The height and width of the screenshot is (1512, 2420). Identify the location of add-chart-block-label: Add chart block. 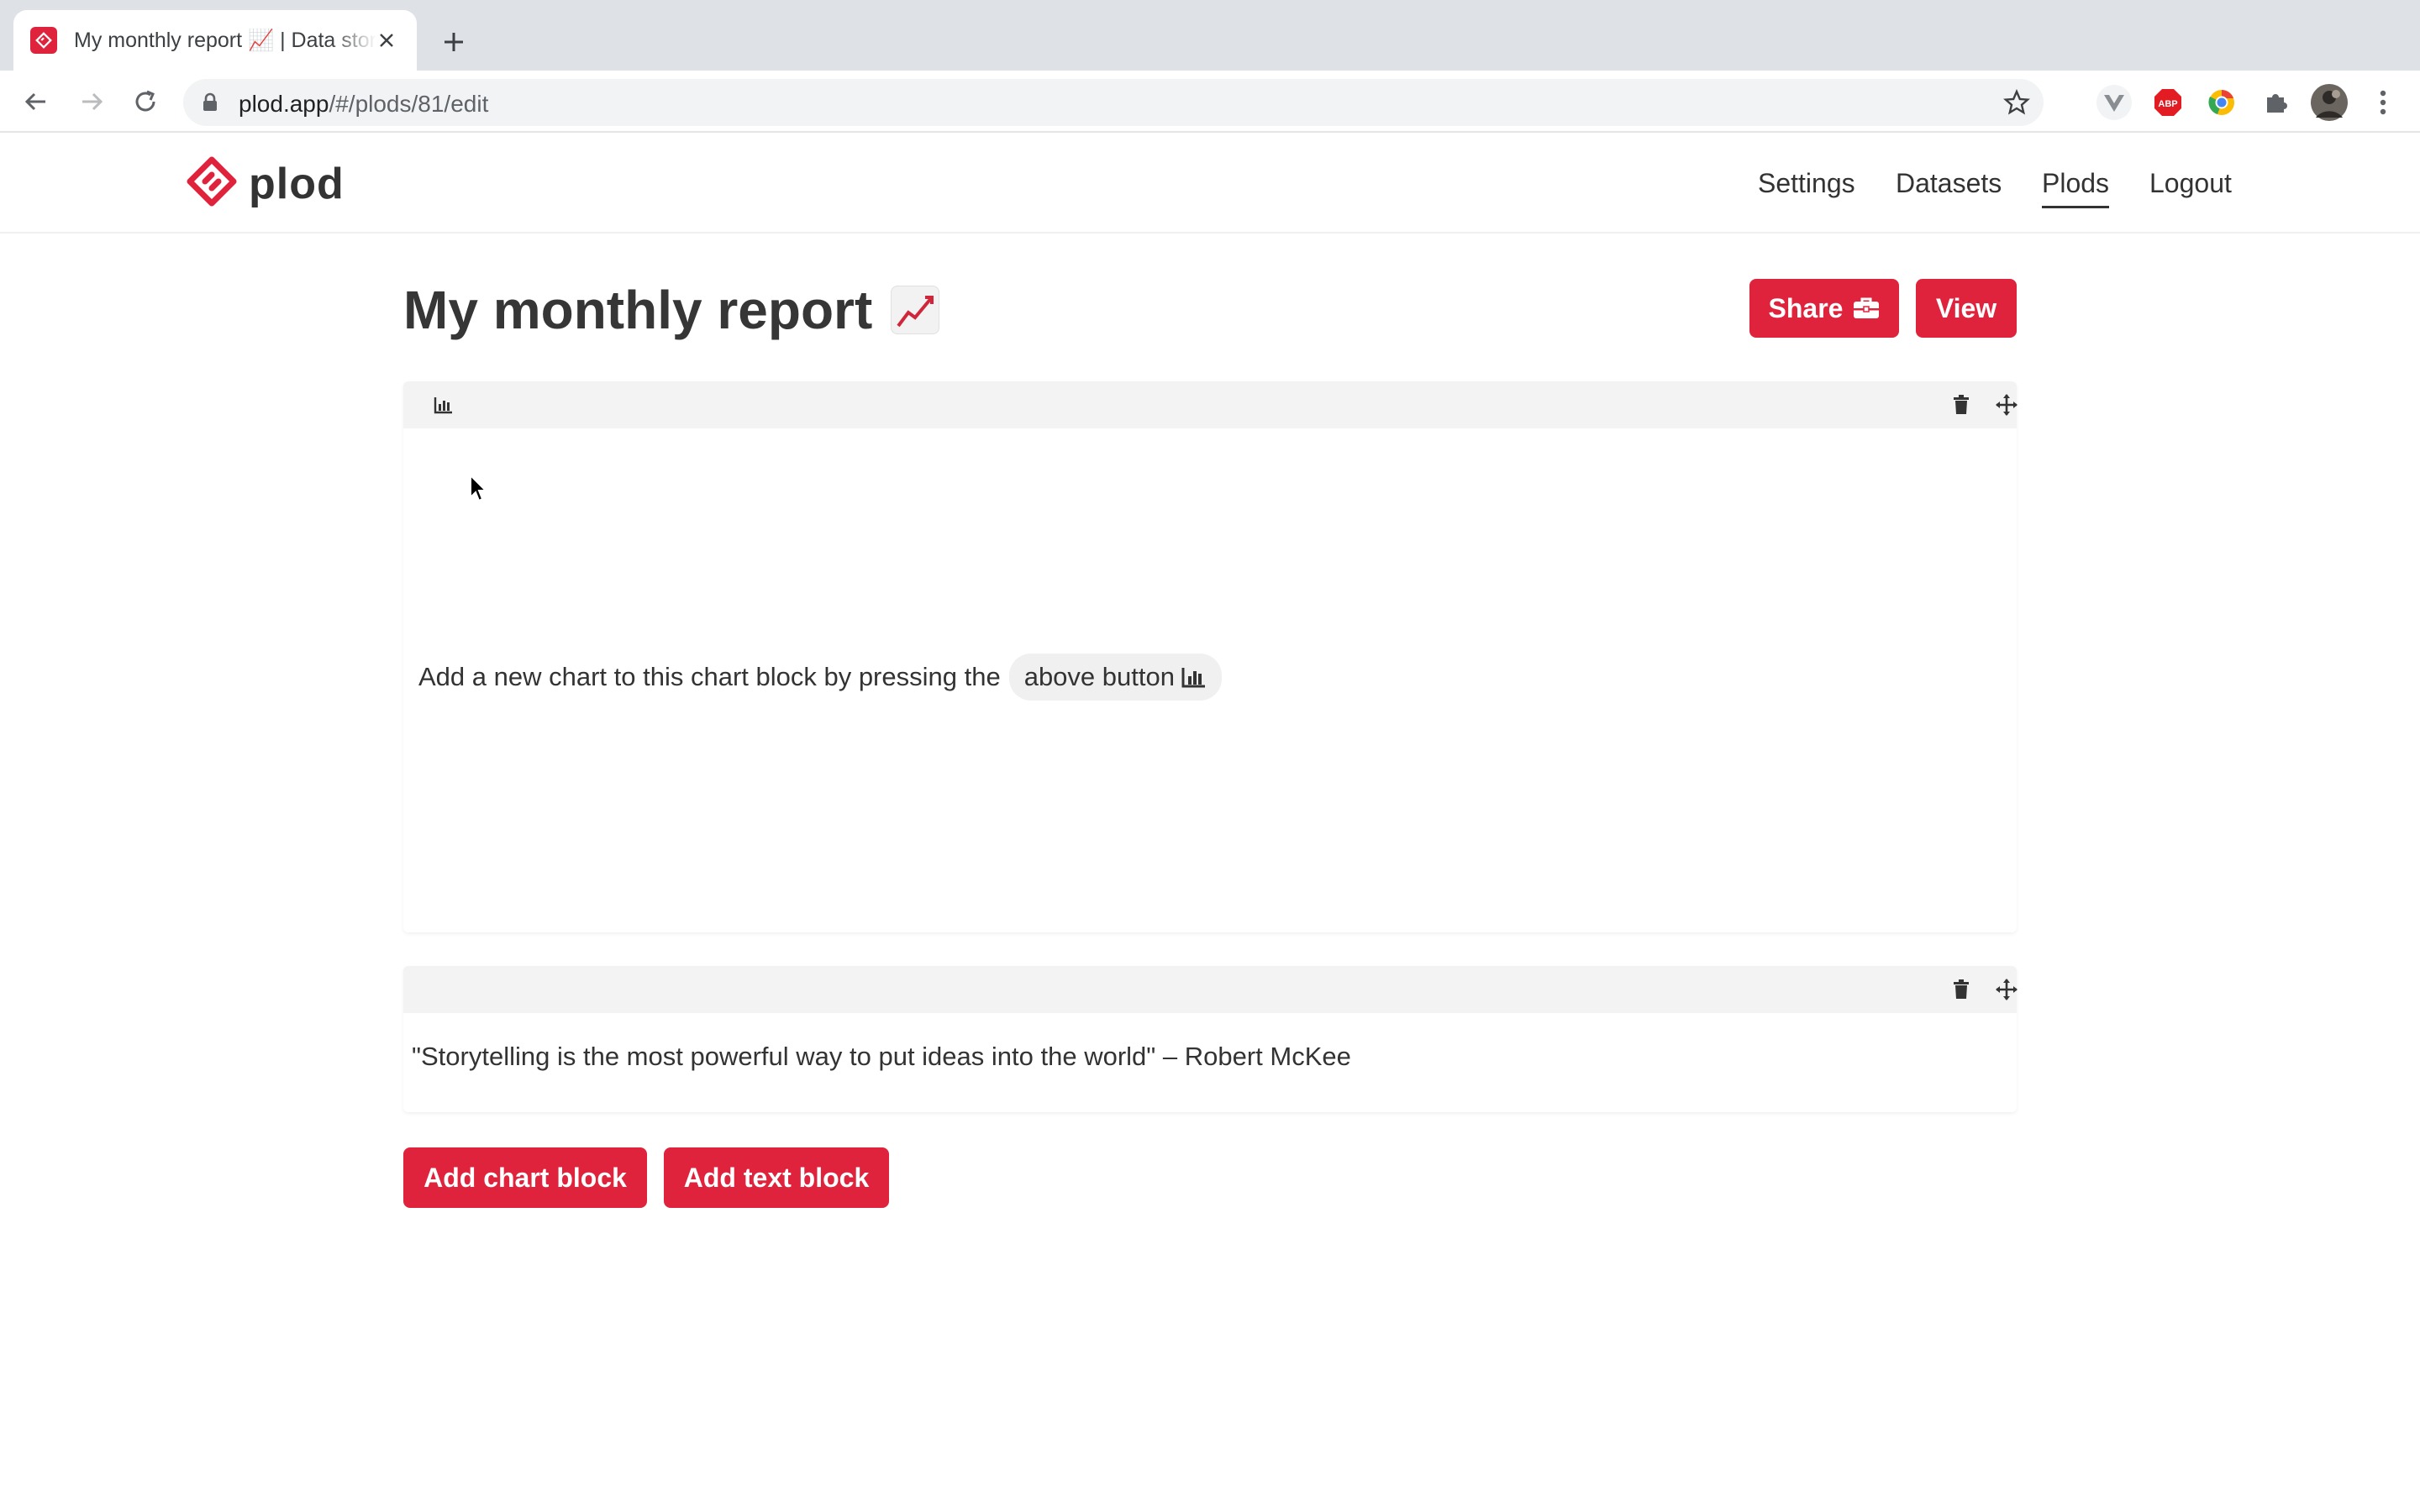
(525, 1177).